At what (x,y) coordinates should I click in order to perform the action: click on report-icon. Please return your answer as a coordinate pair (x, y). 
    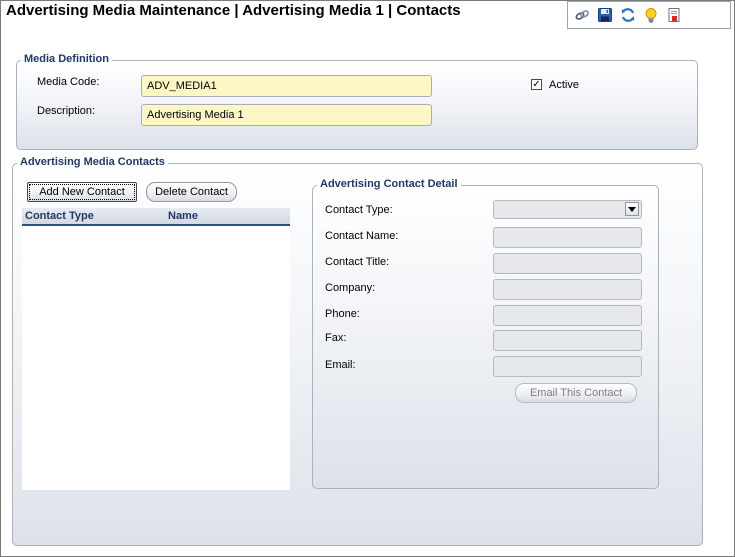
    Looking at the image, I should click on (673, 15).